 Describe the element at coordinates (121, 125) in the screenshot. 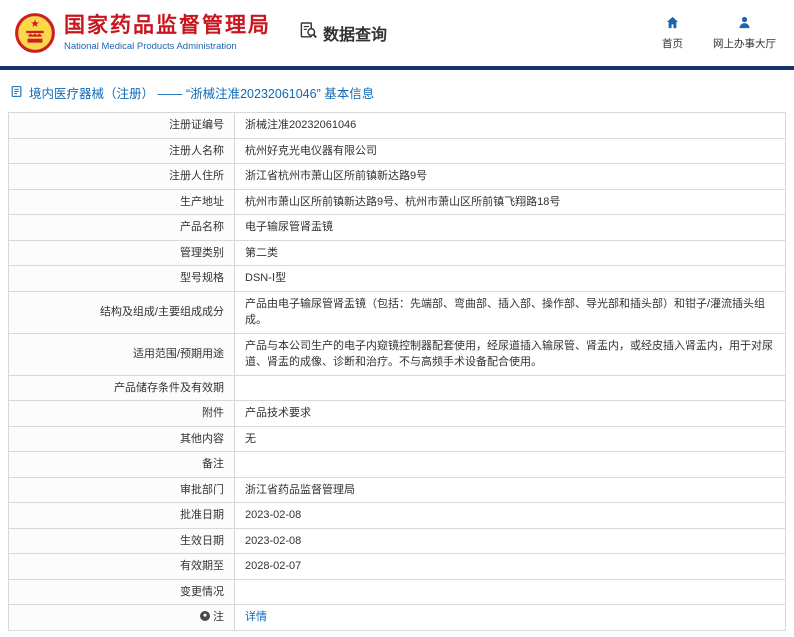

I see `row-label: 注册证编号` at that location.